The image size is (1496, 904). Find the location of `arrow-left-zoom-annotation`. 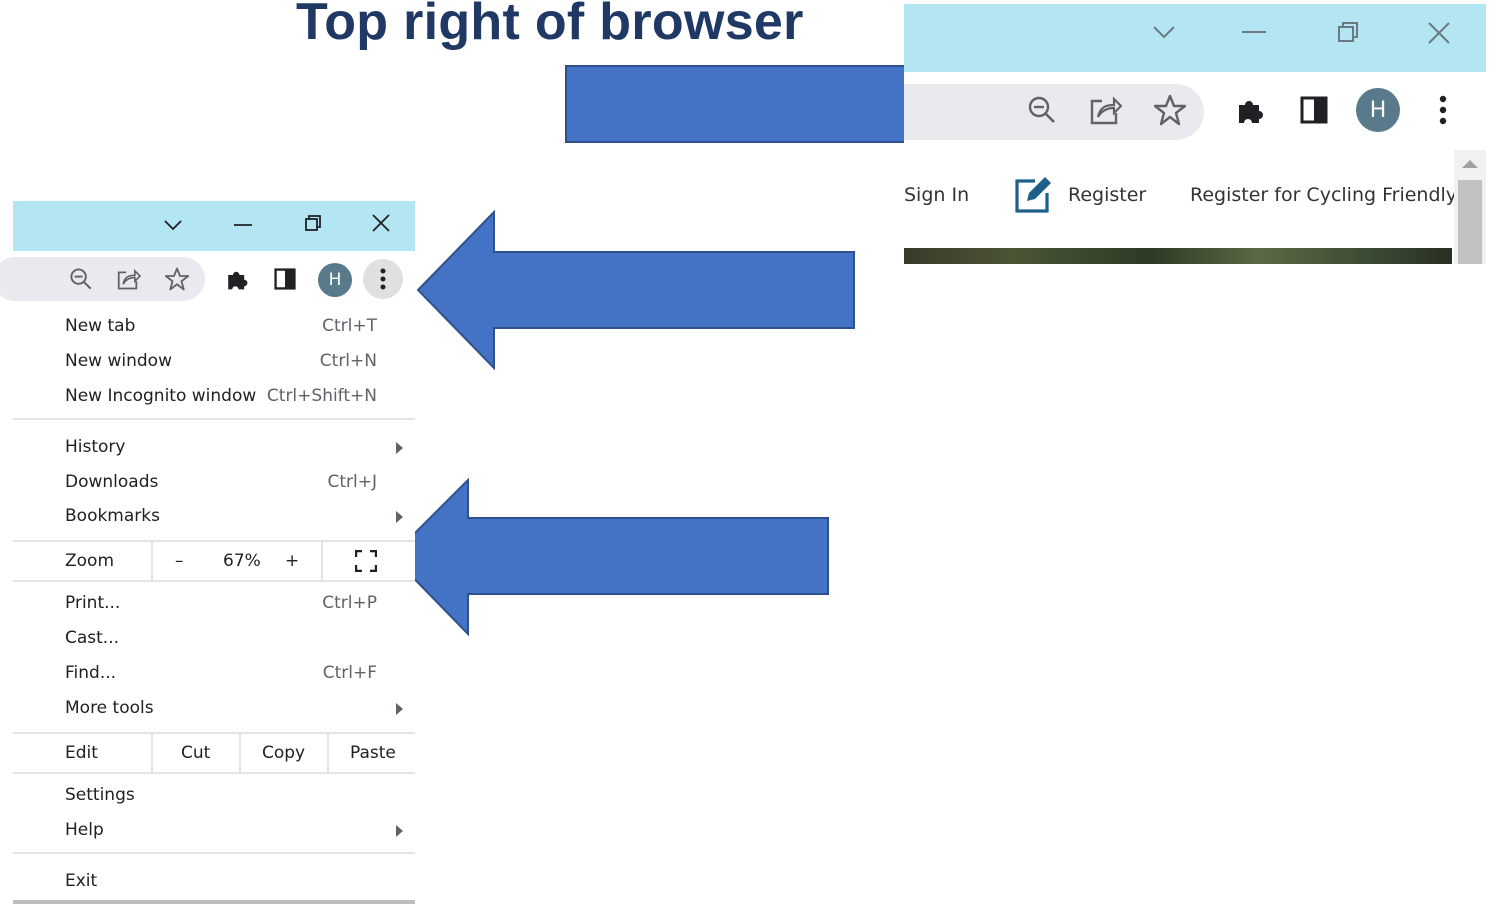

arrow-left-zoom-annotation is located at coordinates (611, 558).